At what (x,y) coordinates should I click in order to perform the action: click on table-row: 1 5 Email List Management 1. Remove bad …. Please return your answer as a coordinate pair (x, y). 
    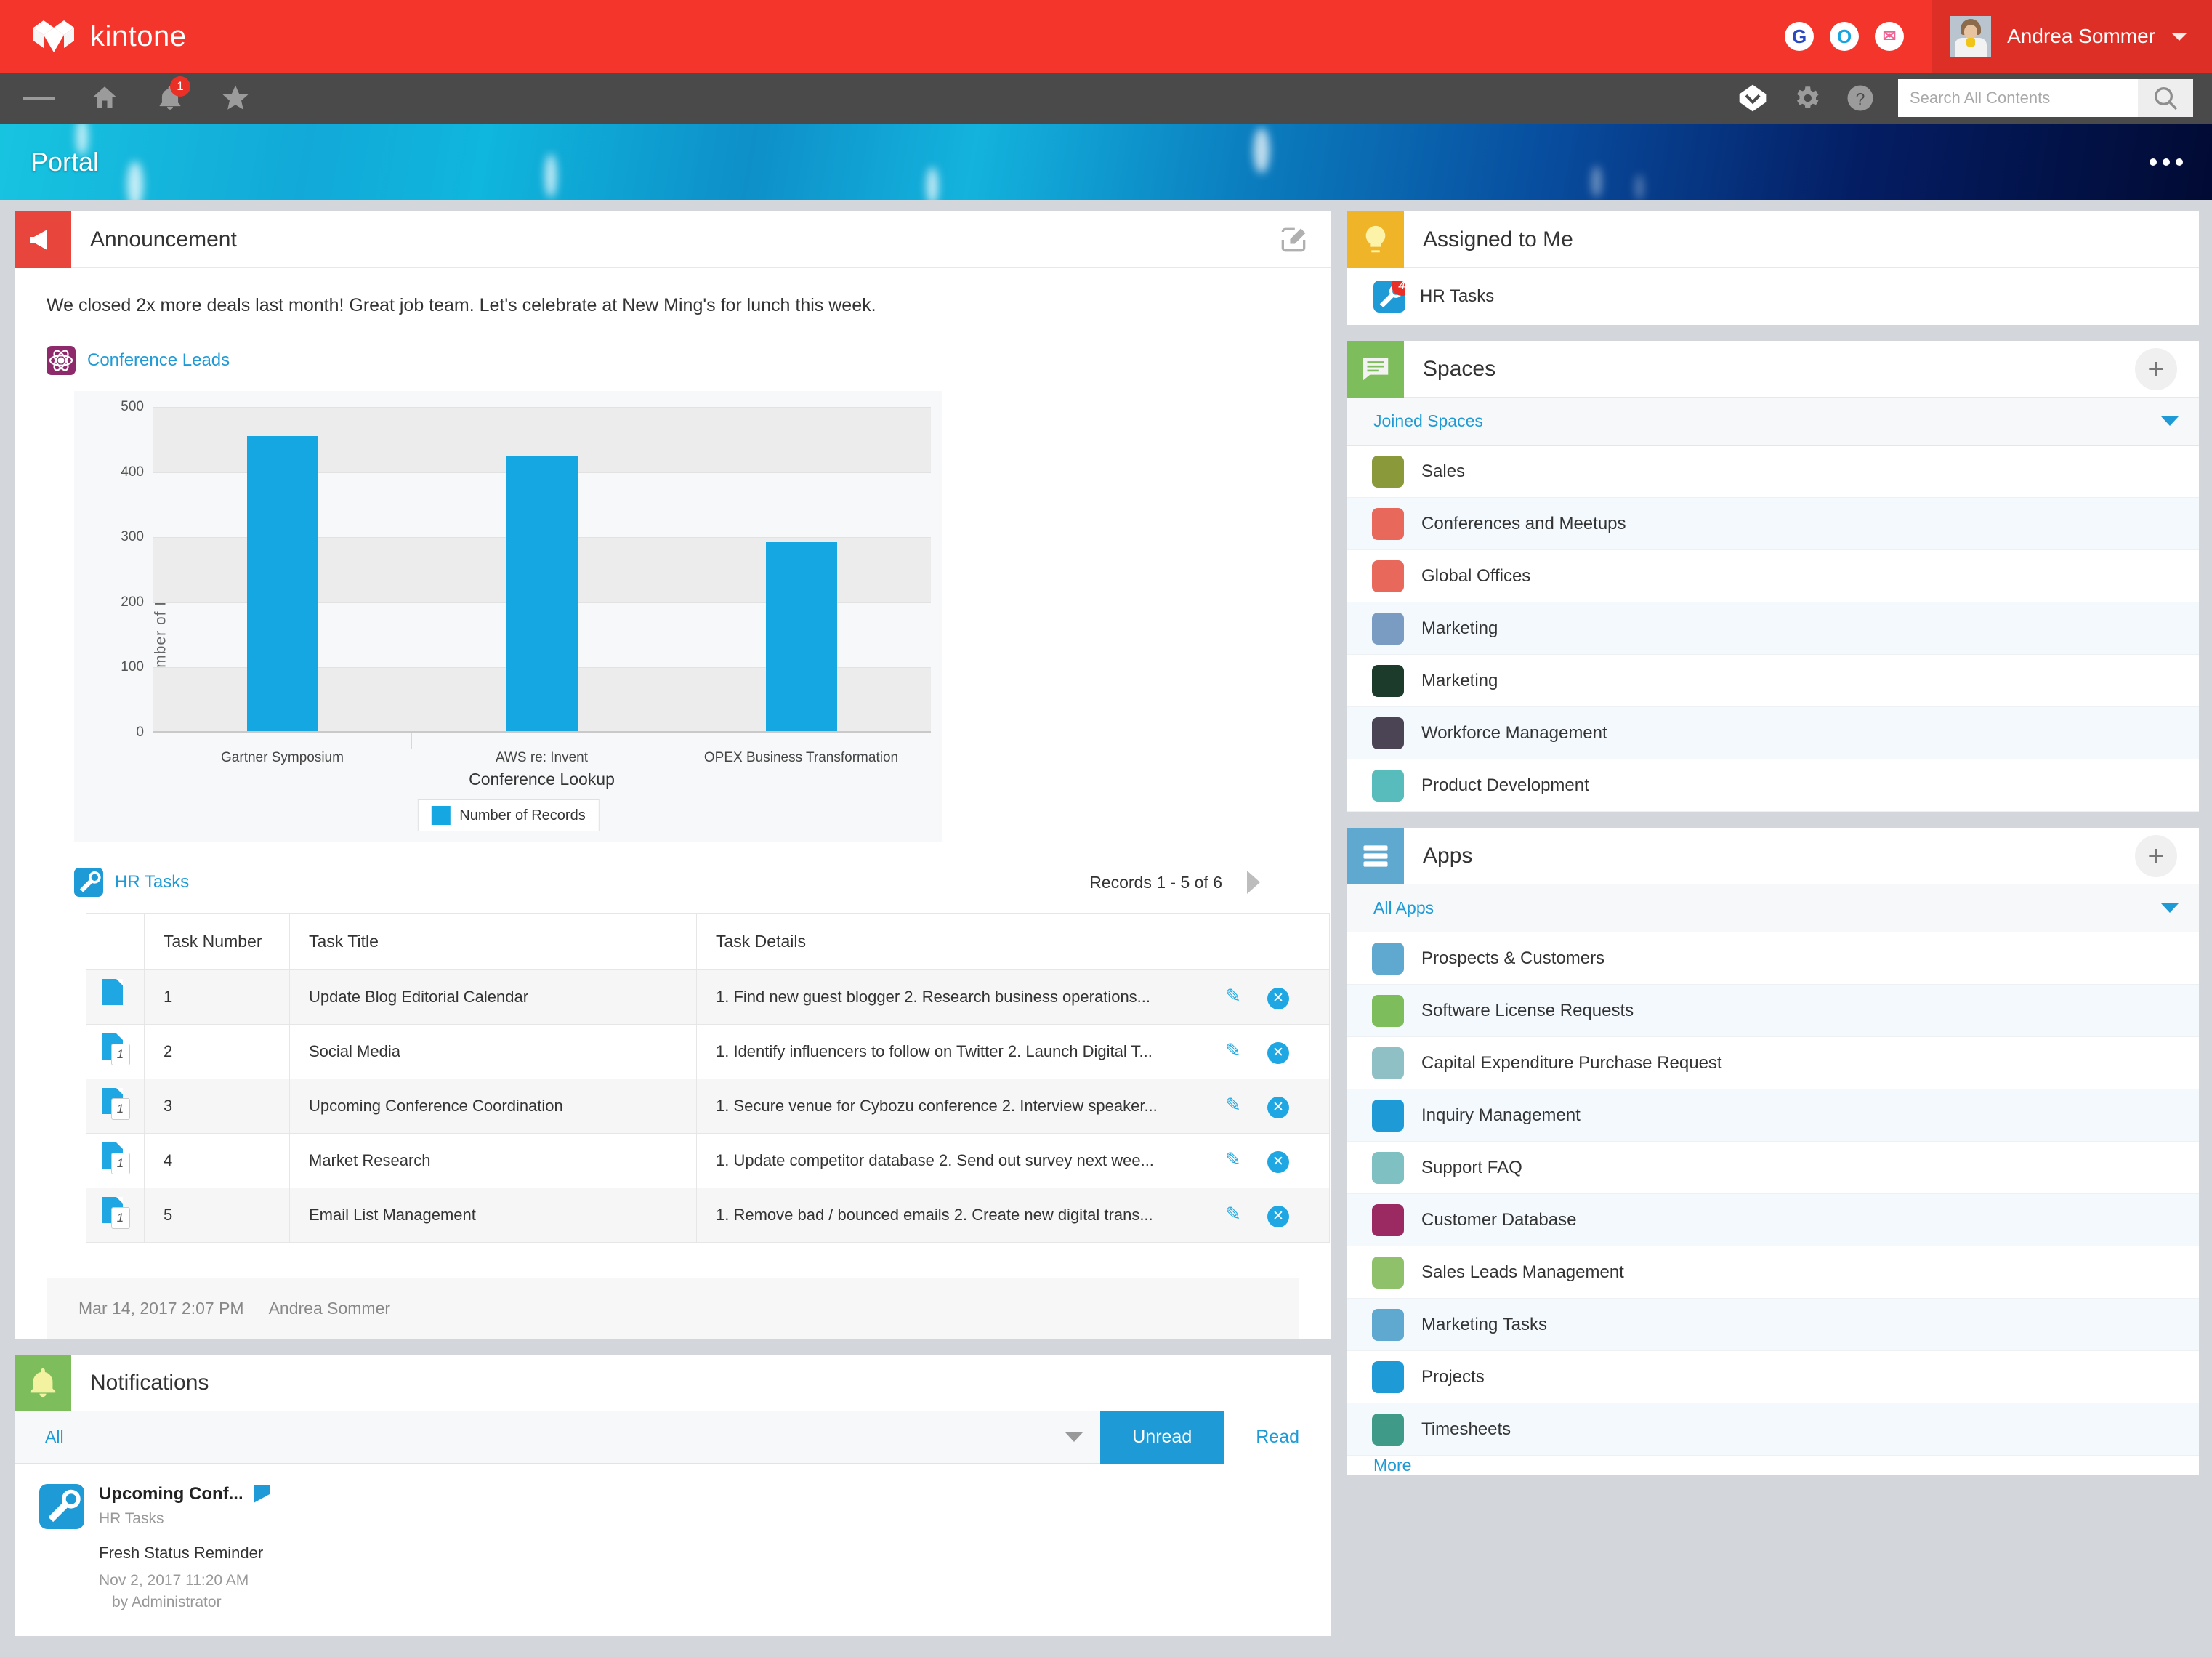
    Looking at the image, I should click on (708, 1215).